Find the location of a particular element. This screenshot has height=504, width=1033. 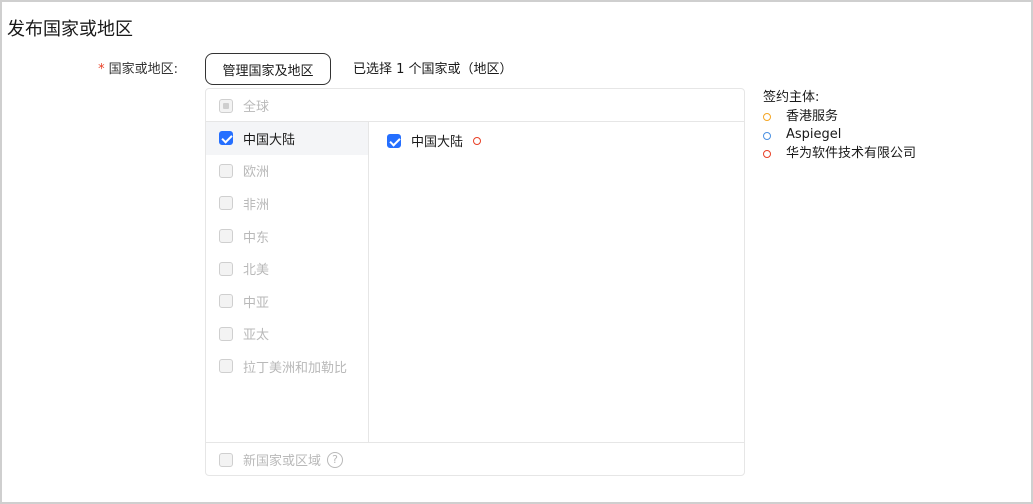

countries-field-label: * 国家或地区: is located at coordinates (138, 70).